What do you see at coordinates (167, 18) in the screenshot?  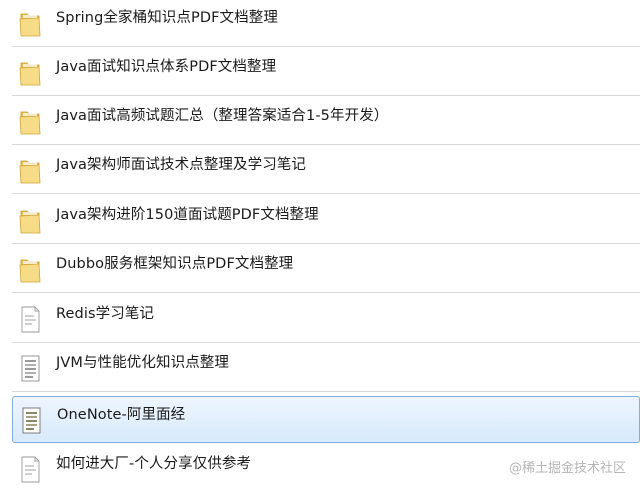 I see `item-label: Spring全家桶知识点PDF文档整理` at bounding box center [167, 18].